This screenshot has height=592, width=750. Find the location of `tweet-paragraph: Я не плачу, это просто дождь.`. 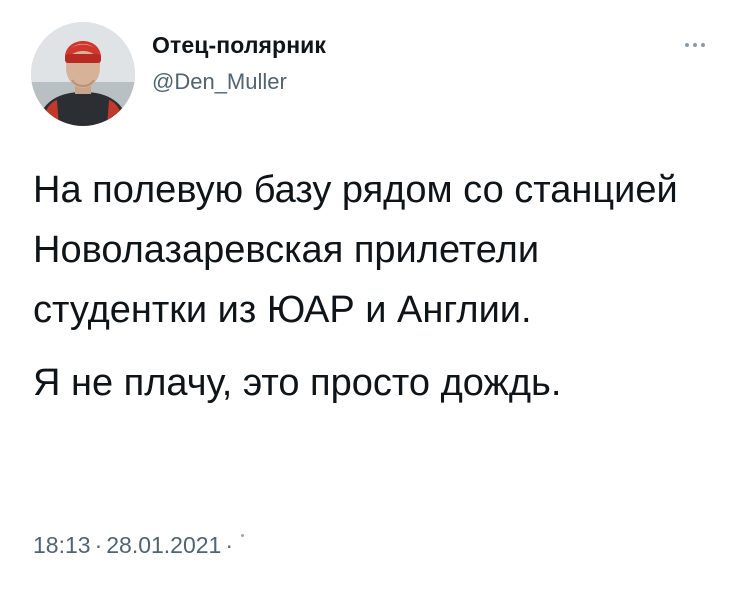

tweet-paragraph: Я не плачу, это просто дождь. is located at coordinates (297, 383).